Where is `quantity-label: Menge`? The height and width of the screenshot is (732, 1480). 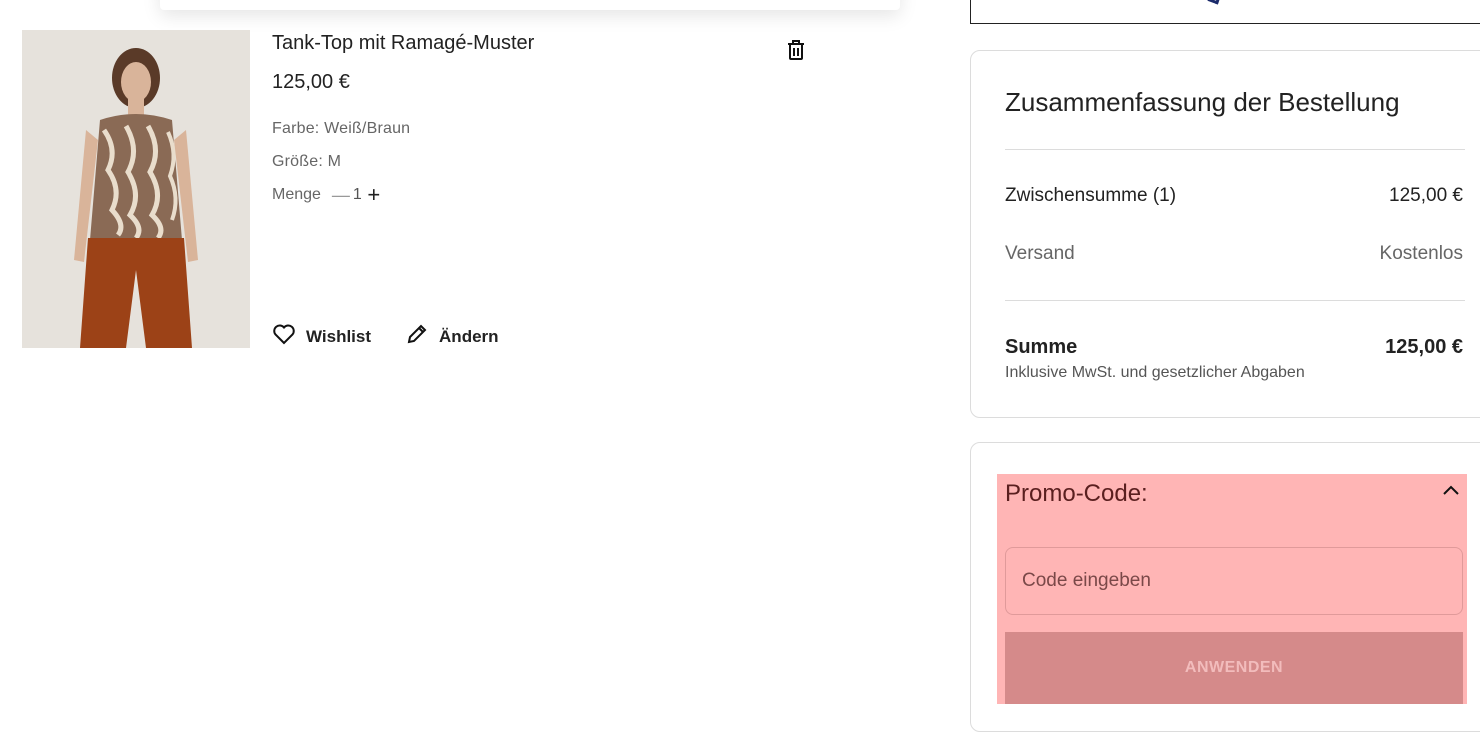
quantity-label: Menge is located at coordinates (296, 194).